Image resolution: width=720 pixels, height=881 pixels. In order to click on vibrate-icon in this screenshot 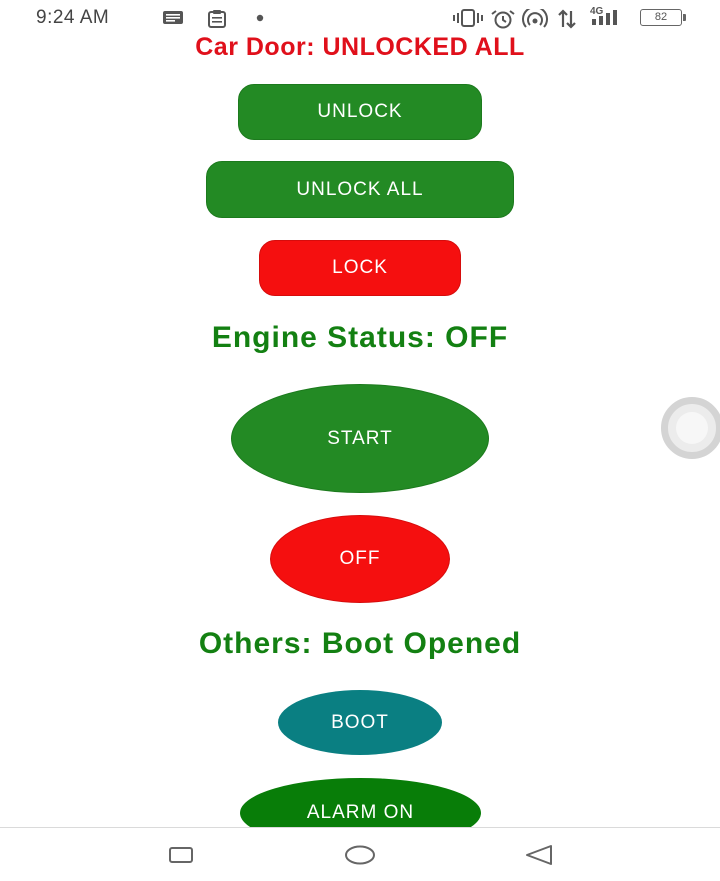, I will do `click(468, 18)`.